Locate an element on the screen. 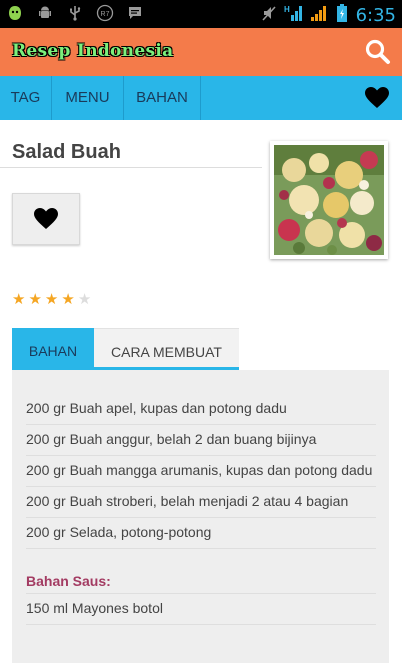  app-bar: Resep Indonesia is located at coordinates (201, 52).